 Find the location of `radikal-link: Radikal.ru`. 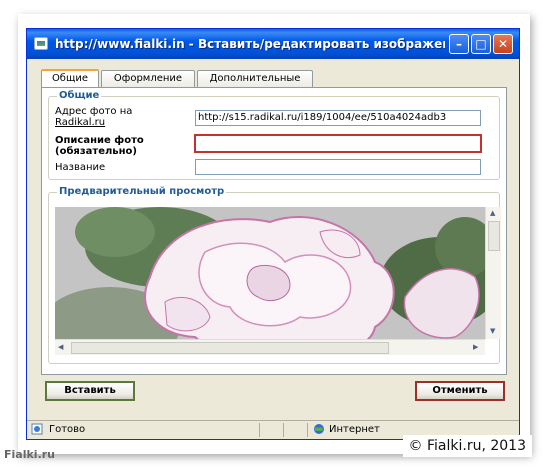

radikal-link: Radikal.ru is located at coordinates (80, 122).